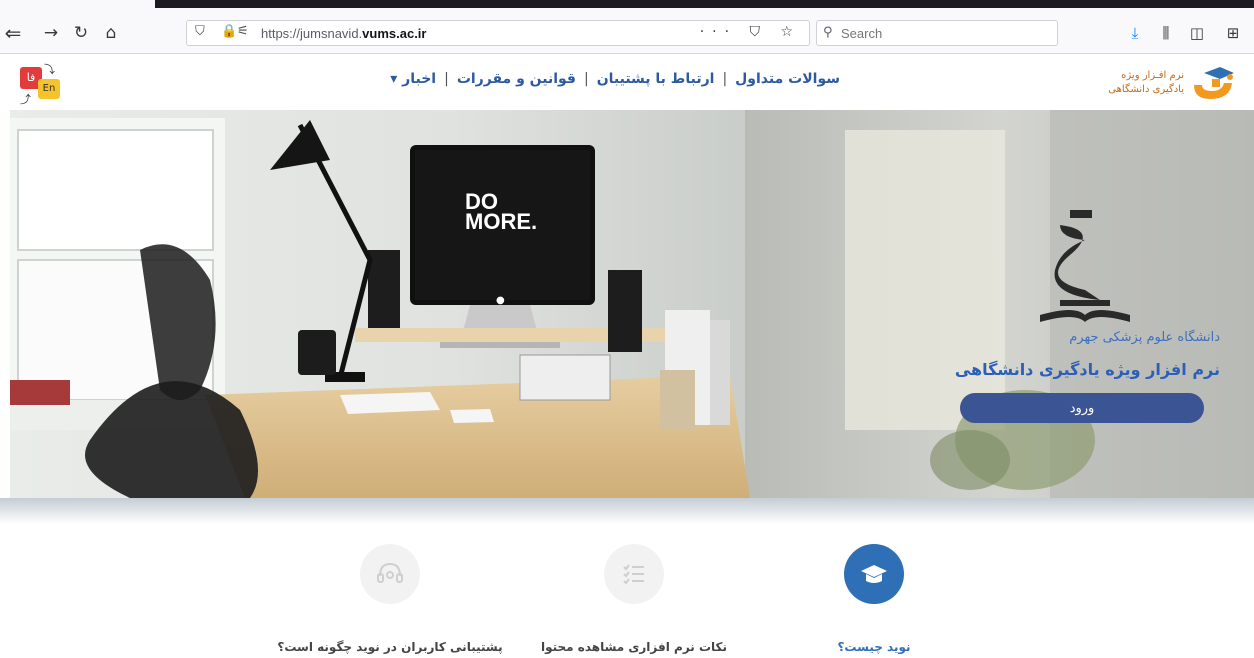  I want to click on back-icon: ⇐, so click(13, 33).